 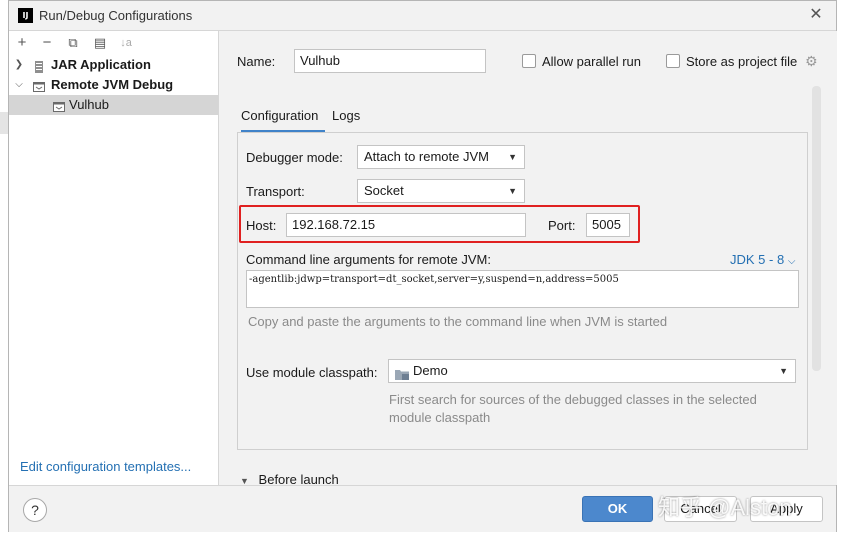 What do you see at coordinates (101, 64) in the screenshot?
I see `tree-item-label: JAR Application` at bounding box center [101, 64].